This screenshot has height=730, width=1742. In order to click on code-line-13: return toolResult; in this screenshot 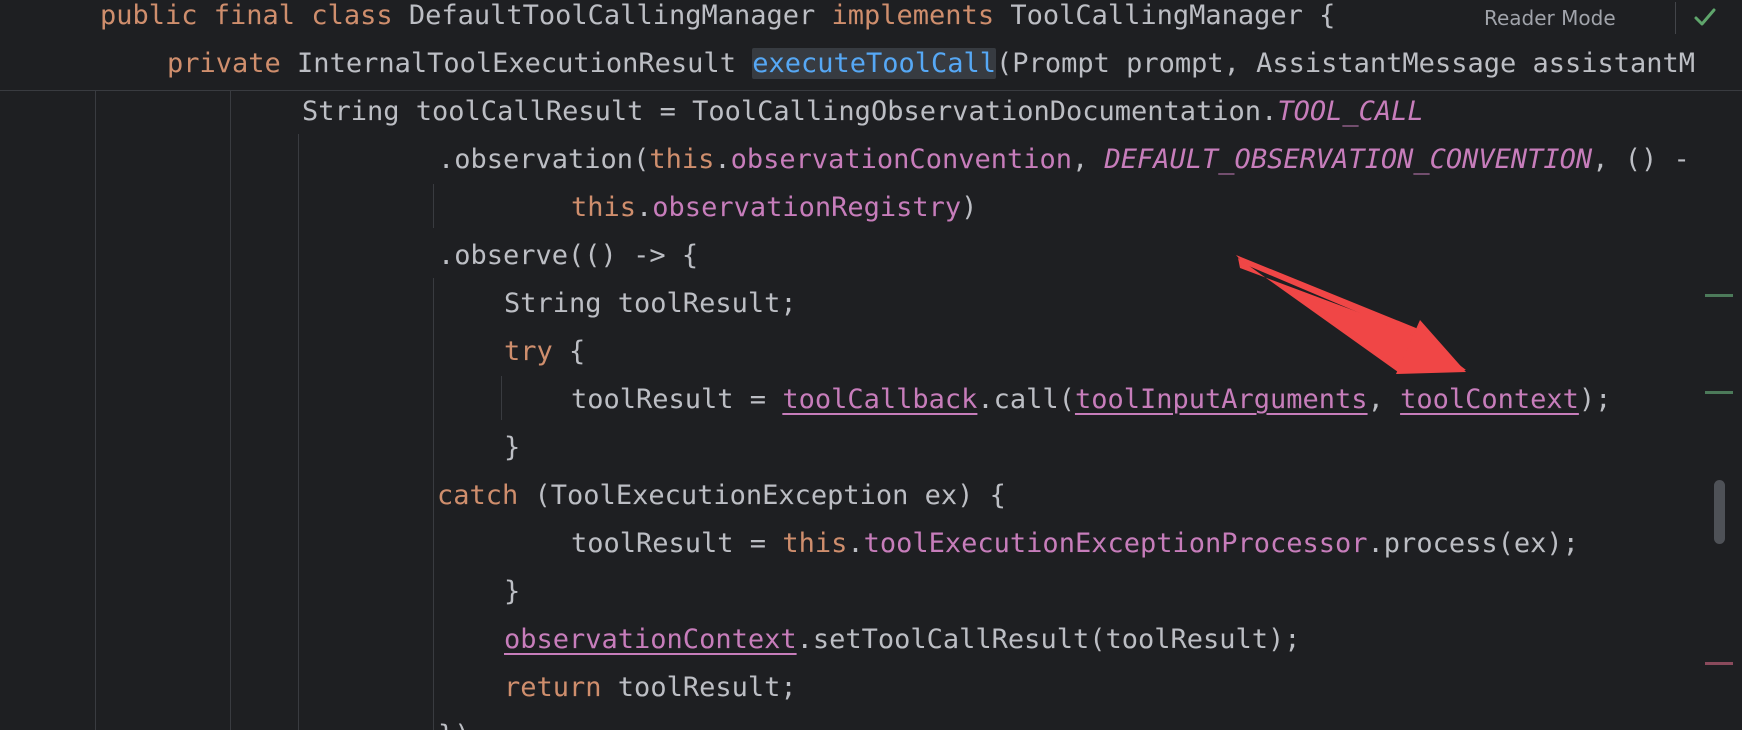, I will do `click(650, 688)`.